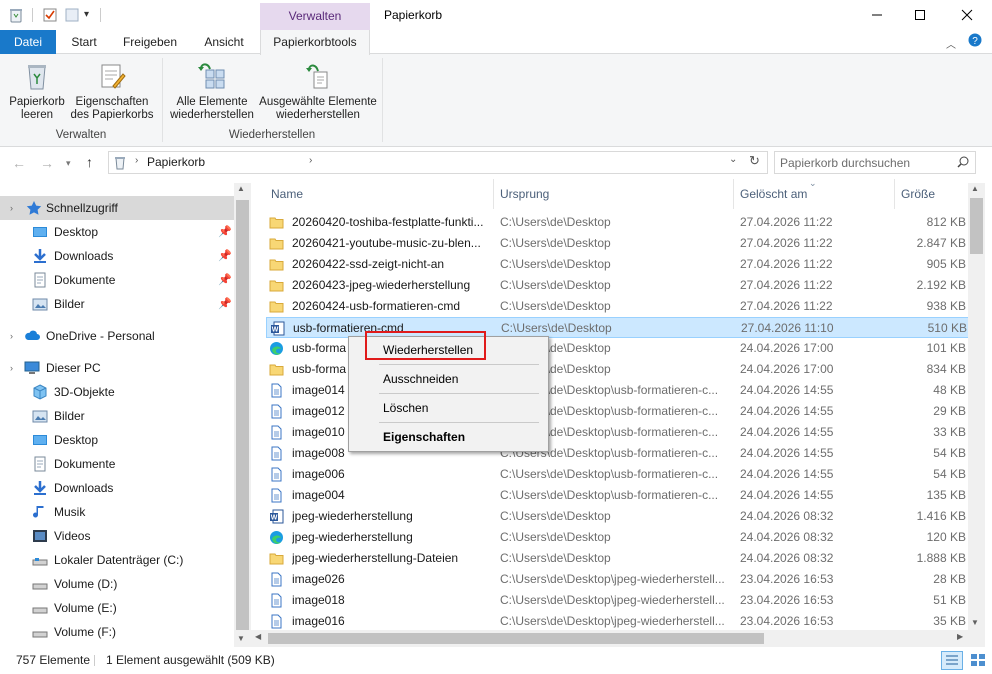  Describe the element at coordinates (117, 368) in the screenshot. I see `nav-item-dieser-pc: › Dieser PC` at that location.